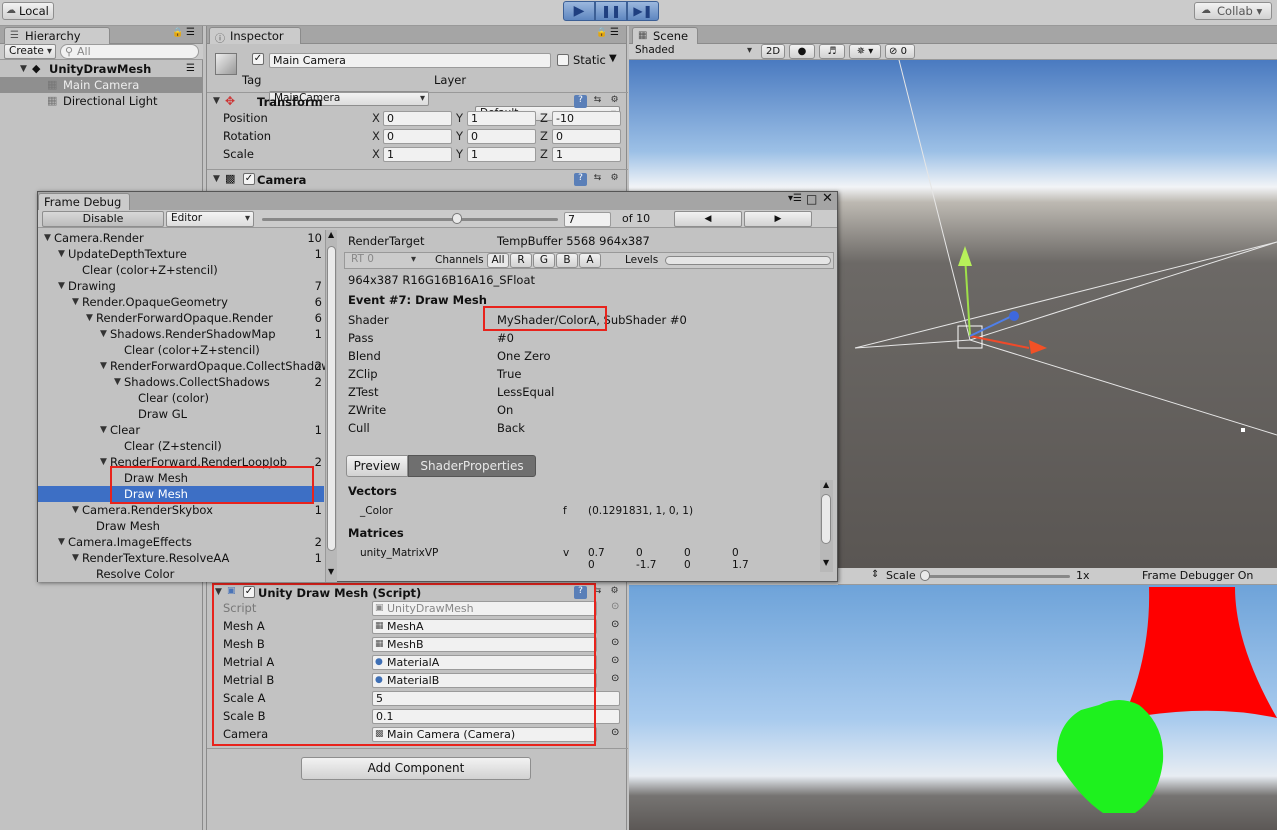 This screenshot has width=1277, height=830. Describe the element at coordinates (614, 101) in the screenshot. I see `gear-icon: ⚙` at that location.